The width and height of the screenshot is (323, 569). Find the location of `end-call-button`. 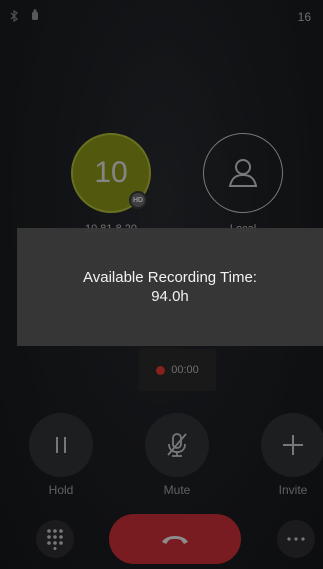

end-call-button is located at coordinates (175, 539).